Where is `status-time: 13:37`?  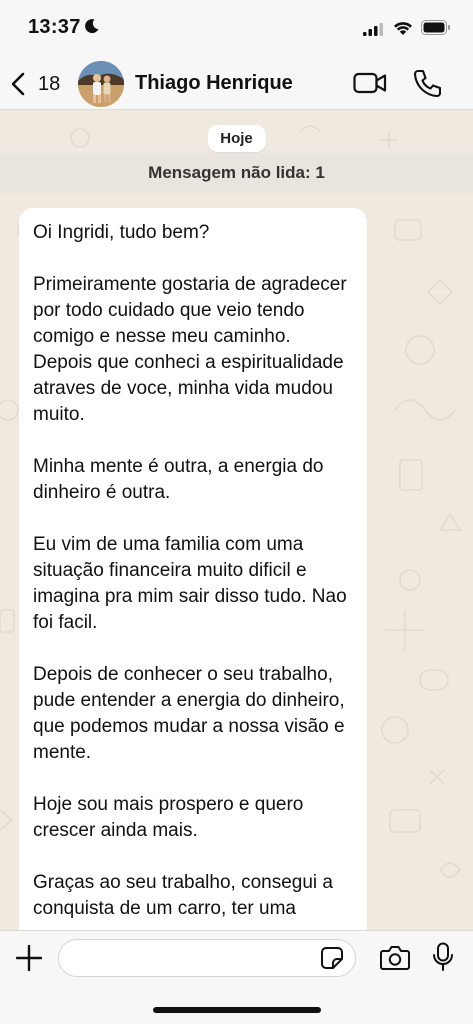
status-time: 13:37 is located at coordinates (54, 27).